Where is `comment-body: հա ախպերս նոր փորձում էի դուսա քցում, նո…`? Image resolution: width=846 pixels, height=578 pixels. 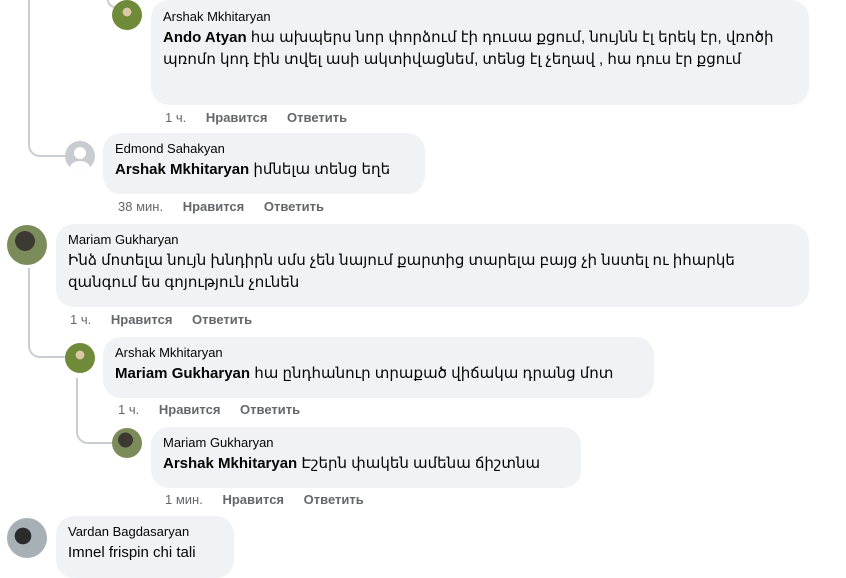
comment-body: հա ախպերս նոր փորձում էի դուսա քցում, նո… is located at coordinates (468, 48).